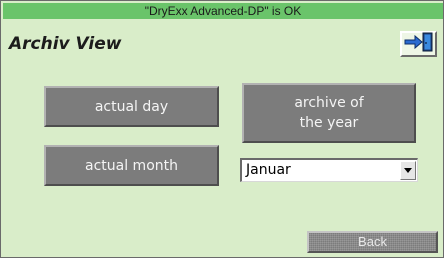 The width and height of the screenshot is (444, 258). I want to click on actual-day-button: actual day, so click(131, 106).